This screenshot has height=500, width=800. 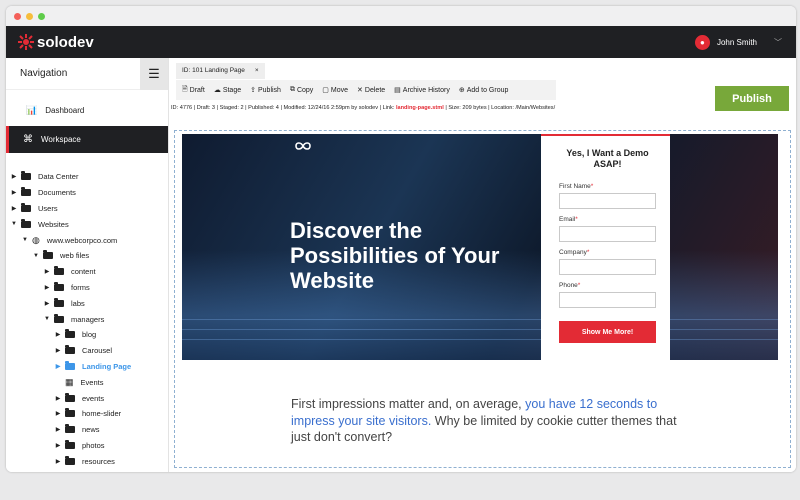 What do you see at coordinates (87, 177) in the screenshot?
I see `tree-item: ▶ Data Center` at bounding box center [87, 177].